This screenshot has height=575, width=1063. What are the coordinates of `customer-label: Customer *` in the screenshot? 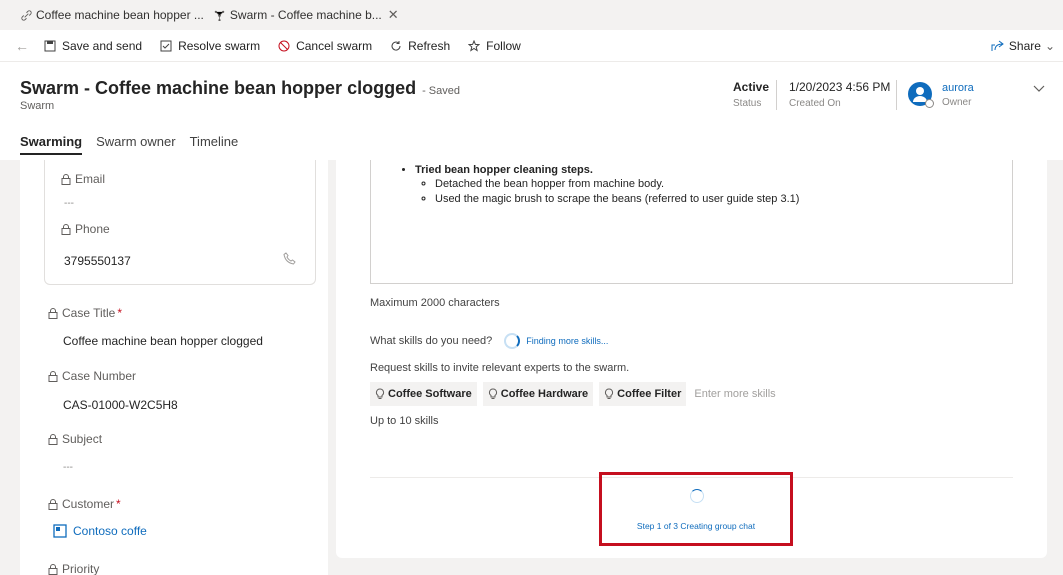 It's located at (84, 504).